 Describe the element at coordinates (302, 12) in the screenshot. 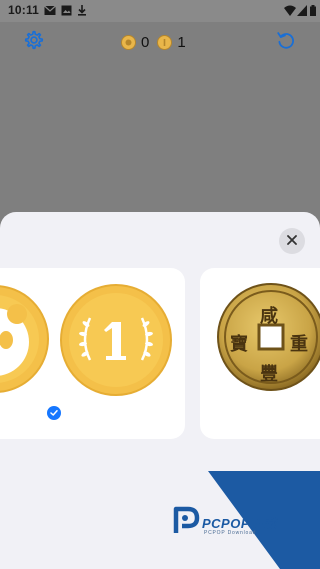

I see `signal-icon` at that location.